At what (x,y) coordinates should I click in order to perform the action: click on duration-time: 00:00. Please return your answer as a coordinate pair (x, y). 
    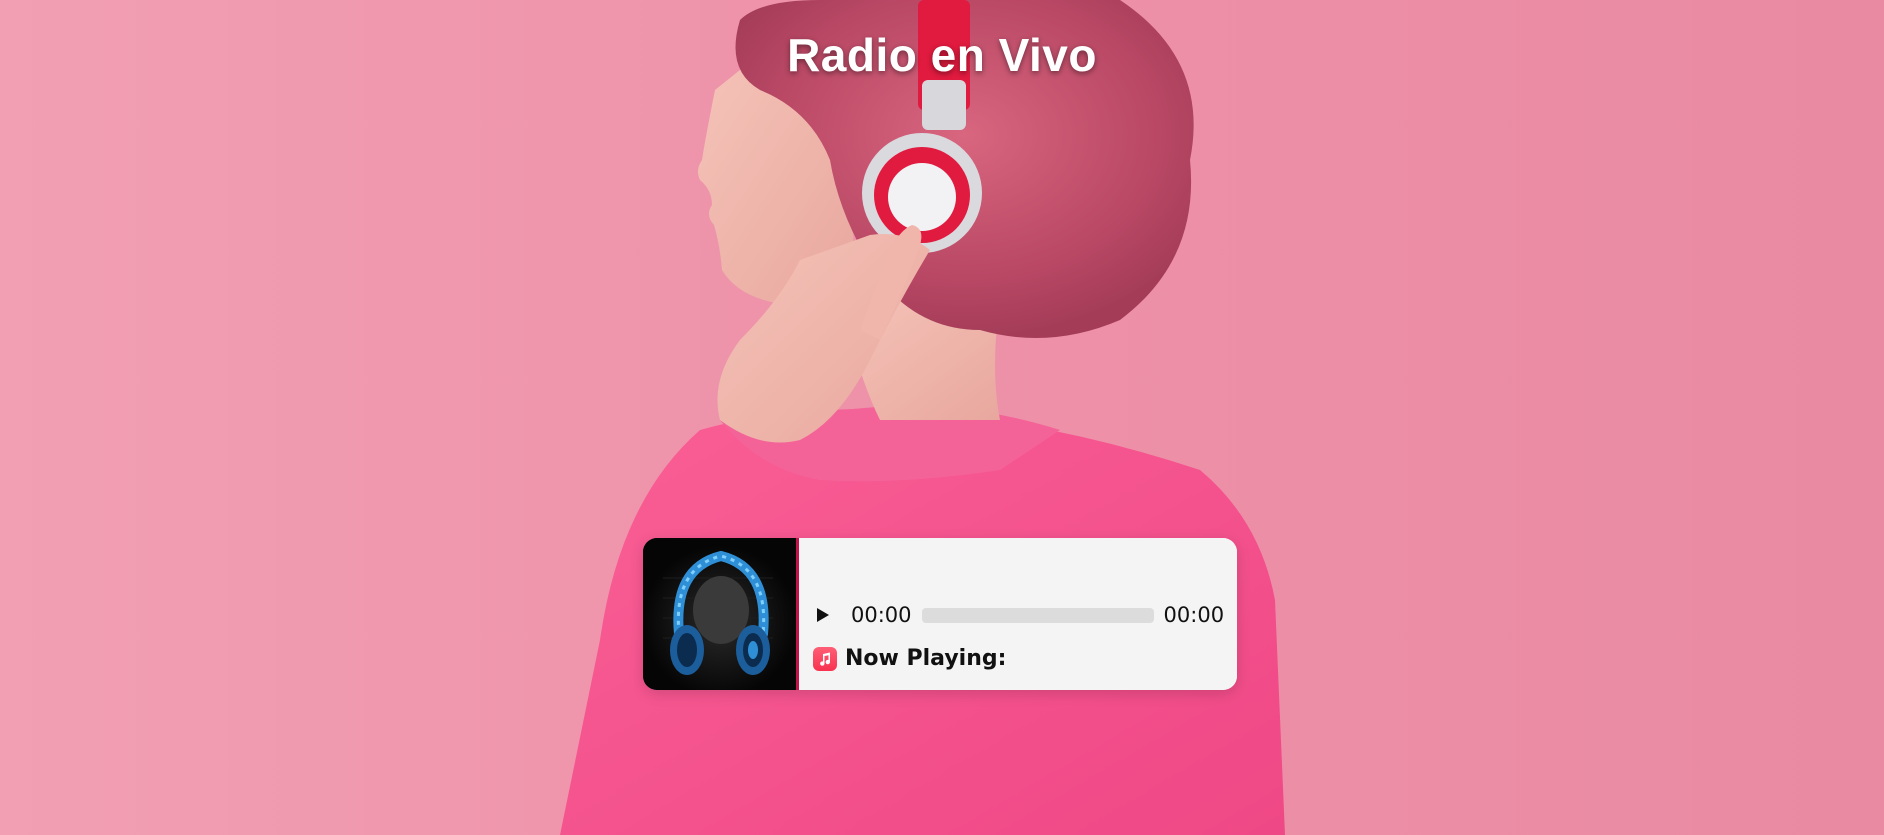
    Looking at the image, I should click on (1194, 615).